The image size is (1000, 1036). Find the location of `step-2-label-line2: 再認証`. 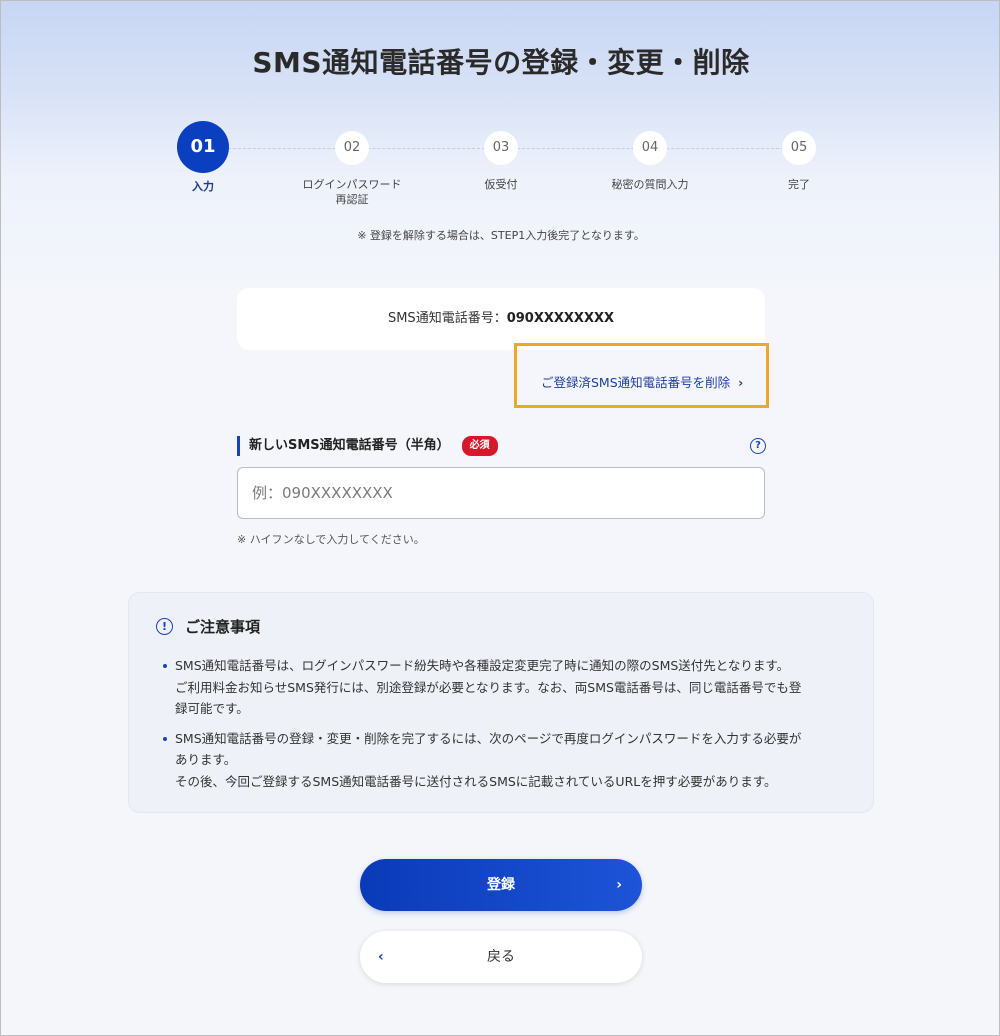

step-2-label-line2: 再認証 is located at coordinates (352, 199).